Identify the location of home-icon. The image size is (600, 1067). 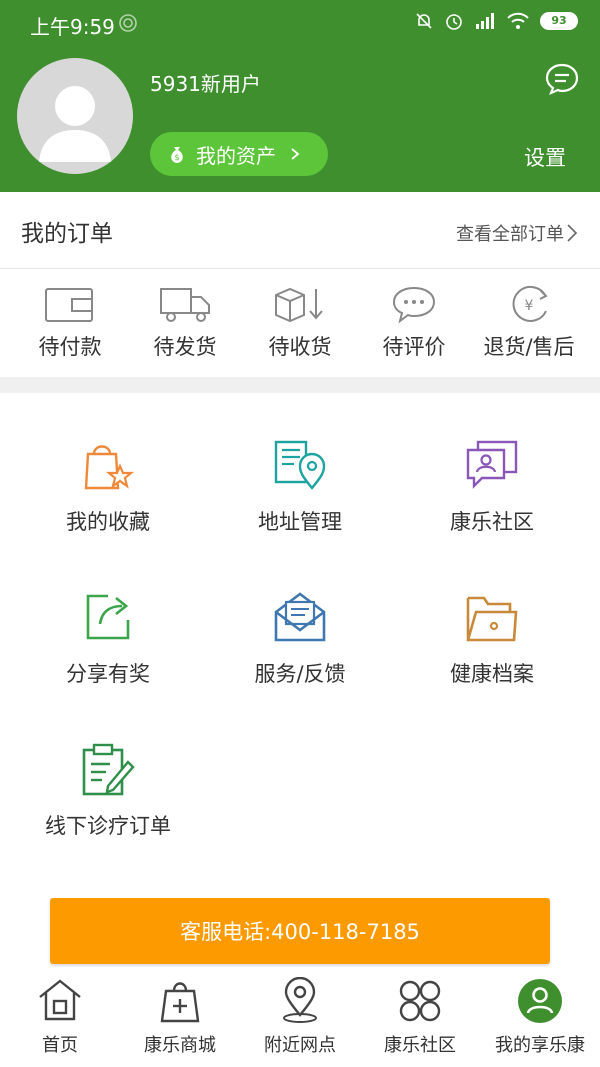
(60, 1000).